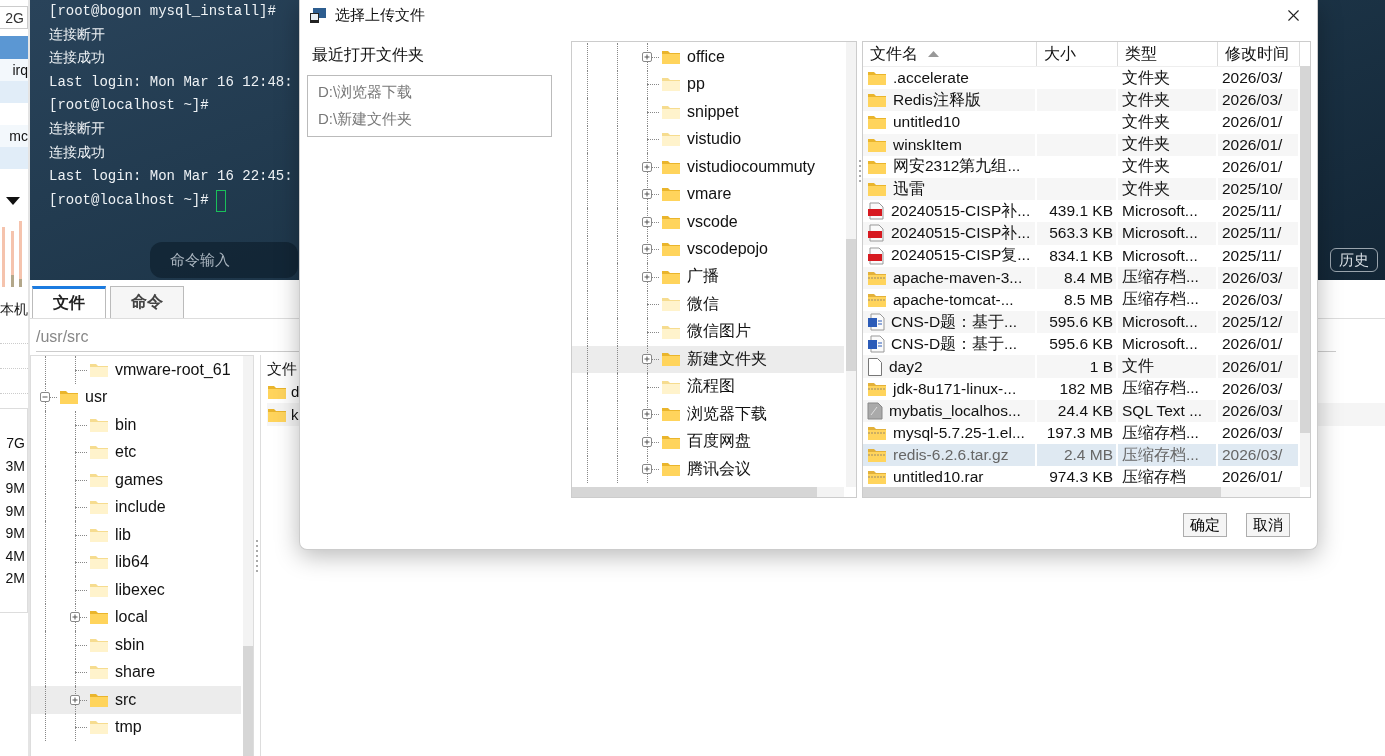 The image size is (1385, 756). I want to click on tree-item: vmware-root_61, so click(136, 370).